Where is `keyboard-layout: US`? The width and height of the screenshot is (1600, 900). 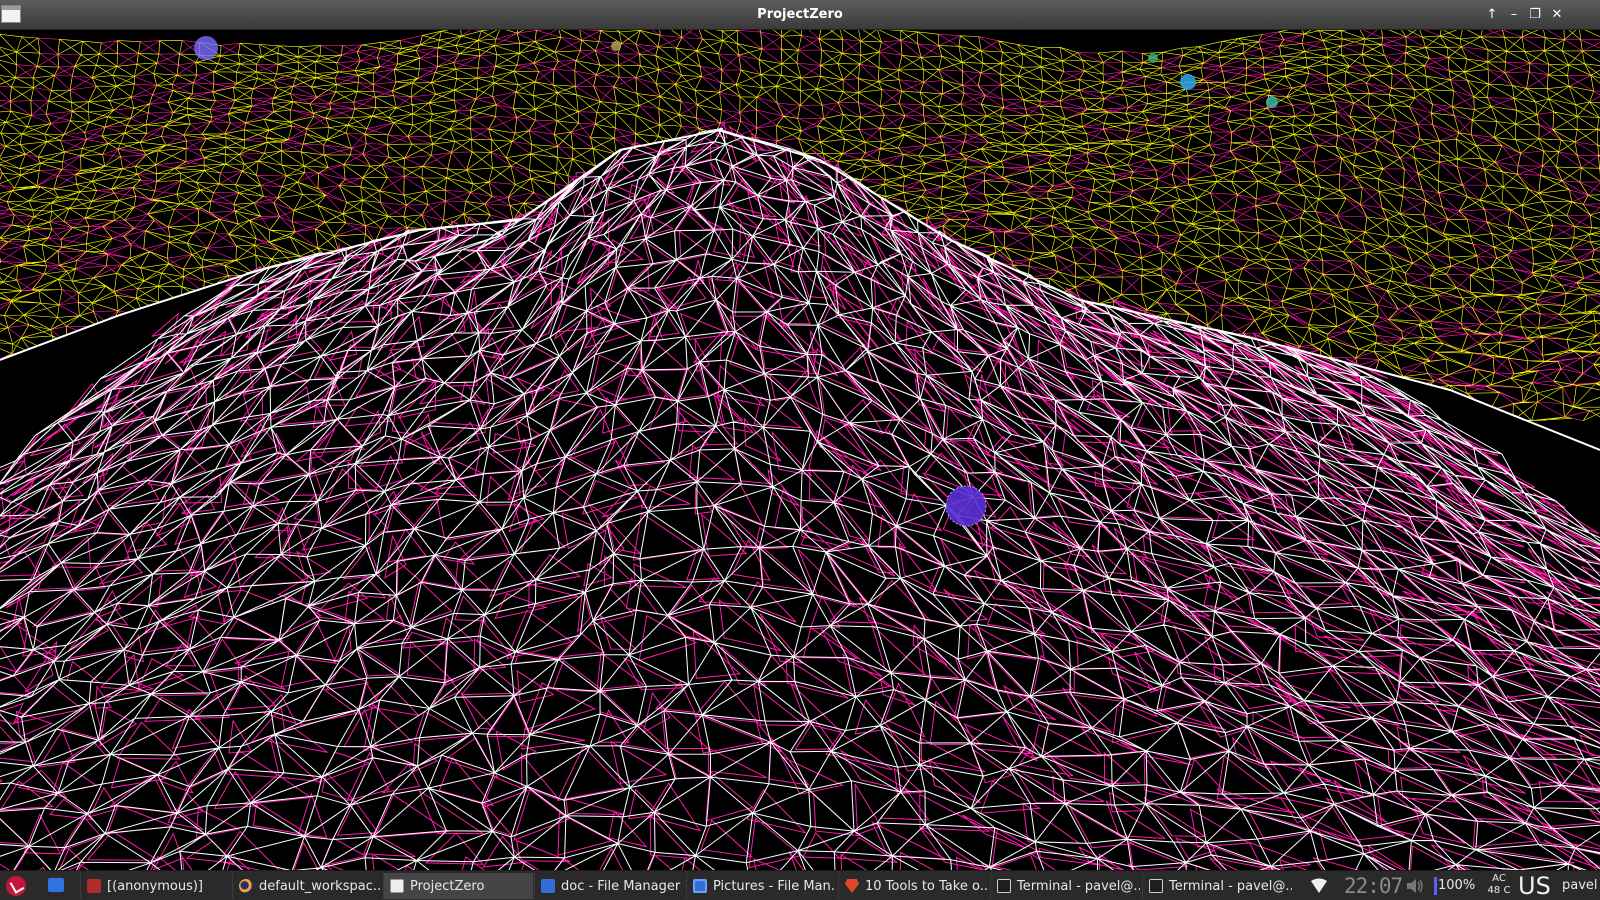 keyboard-layout: US is located at coordinates (1534, 885).